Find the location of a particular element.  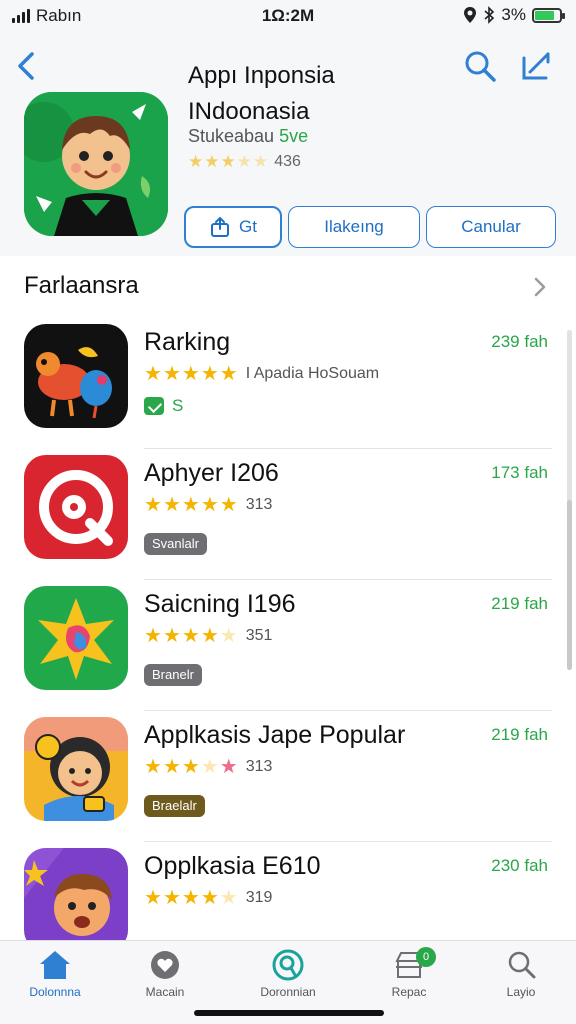

tab-home: Dolonnna is located at coordinates (55, 974).